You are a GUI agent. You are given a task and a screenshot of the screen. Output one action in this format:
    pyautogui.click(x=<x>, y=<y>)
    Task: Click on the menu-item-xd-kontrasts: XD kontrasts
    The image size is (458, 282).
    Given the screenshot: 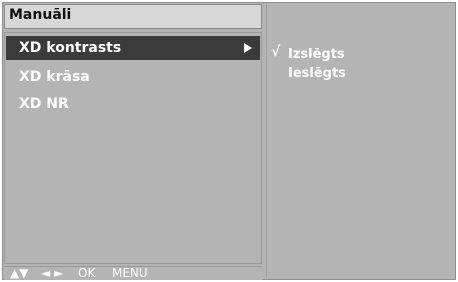 What is the action you would take?
    pyautogui.click(x=133, y=48)
    